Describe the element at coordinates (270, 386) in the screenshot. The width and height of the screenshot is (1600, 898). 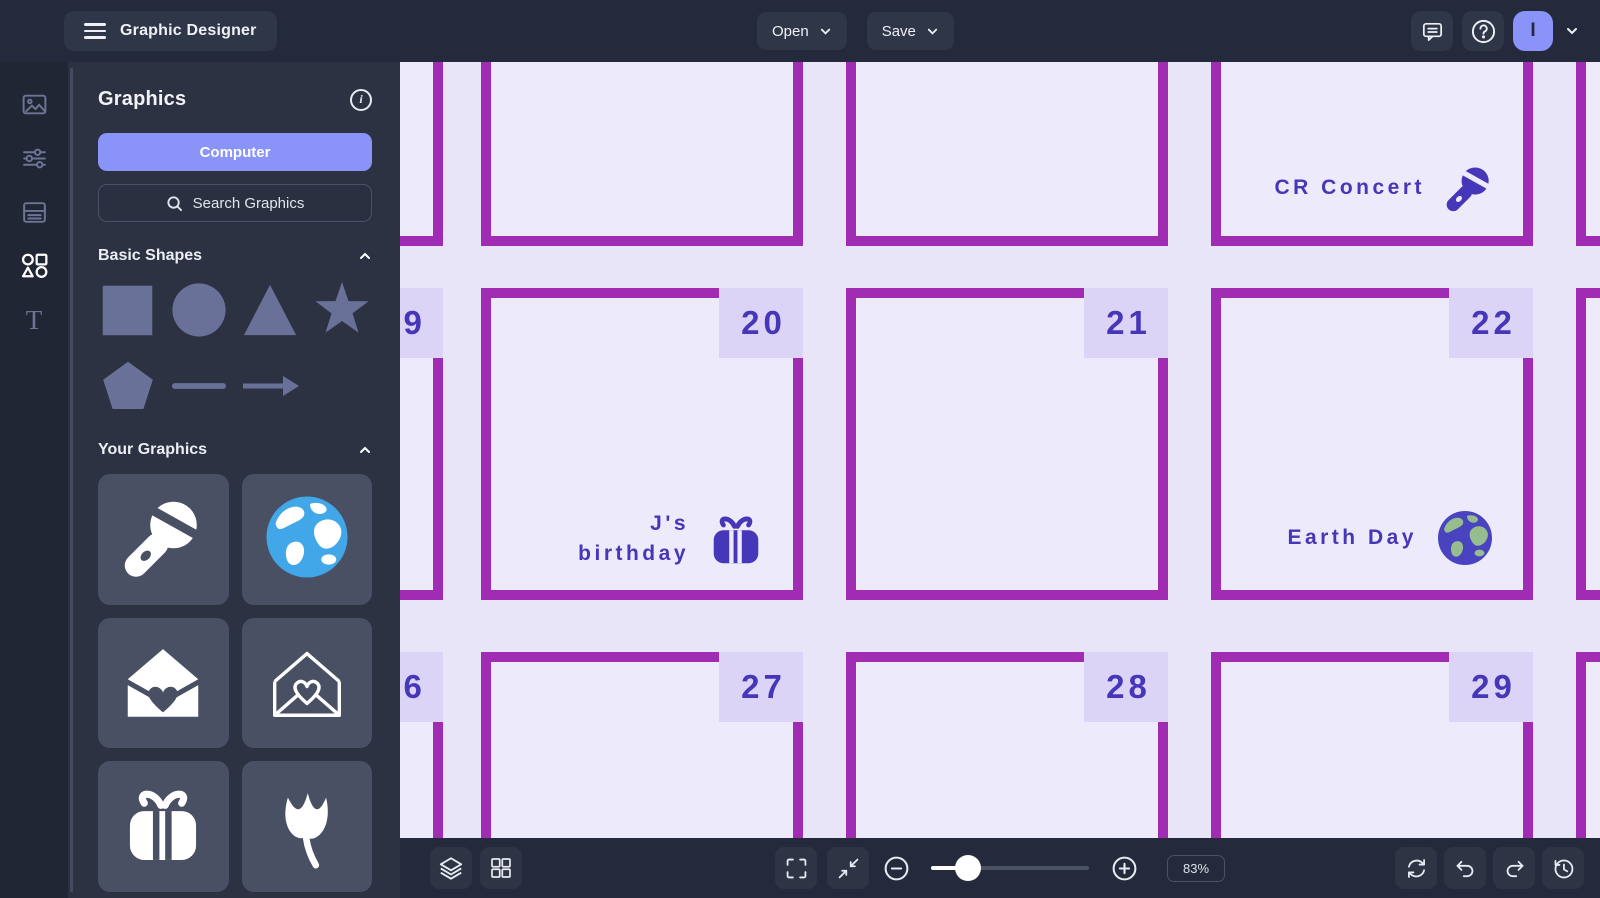
I see `shape-arrow` at that location.